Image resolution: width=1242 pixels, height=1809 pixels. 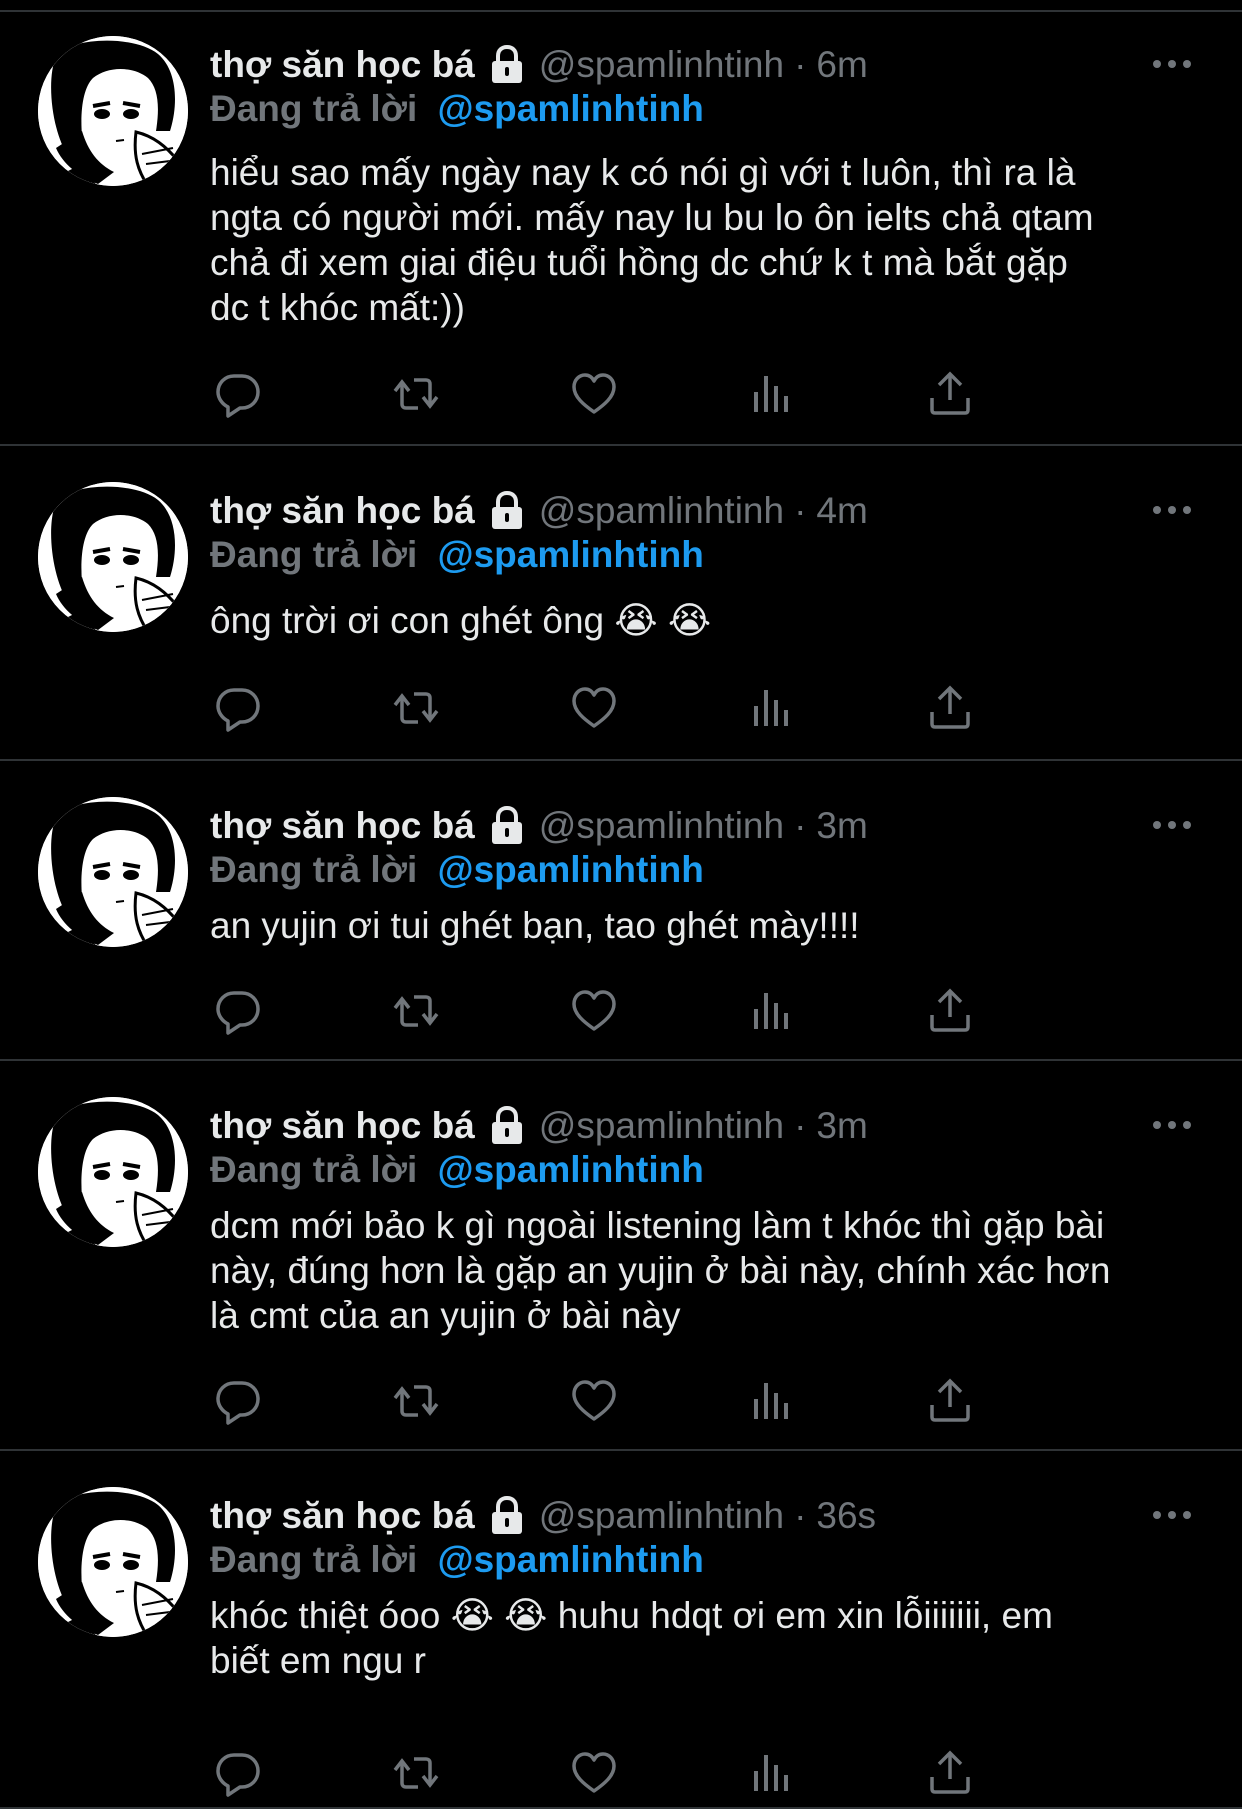 What do you see at coordinates (841, 511) in the screenshot?
I see `timestamp: 4m` at bounding box center [841, 511].